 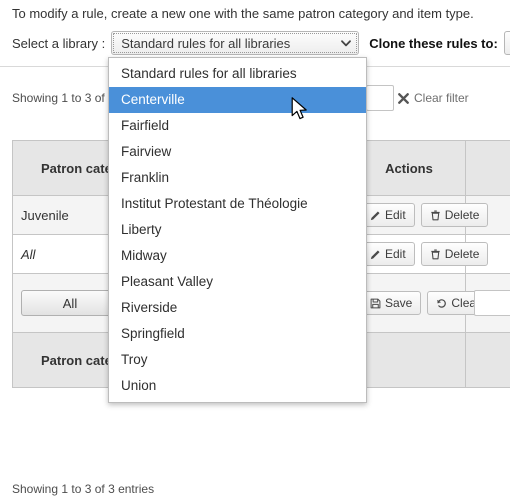 What do you see at coordinates (441, 303) in the screenshot?
I see `undo-icon` at bounding box center [441, 303].